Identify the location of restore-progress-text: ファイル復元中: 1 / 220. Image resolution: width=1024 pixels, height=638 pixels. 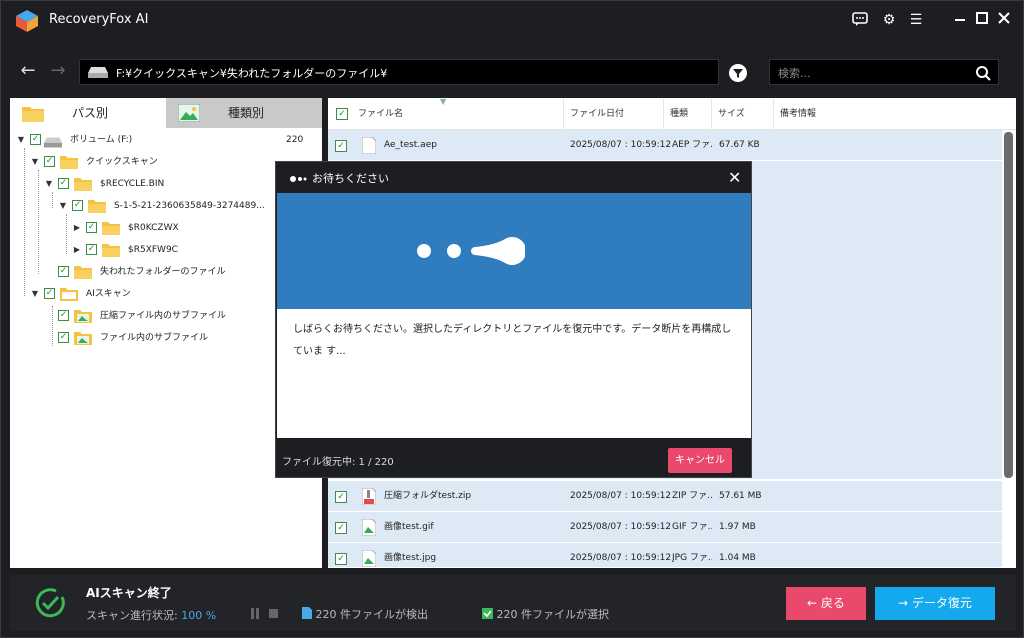
(338, 462).